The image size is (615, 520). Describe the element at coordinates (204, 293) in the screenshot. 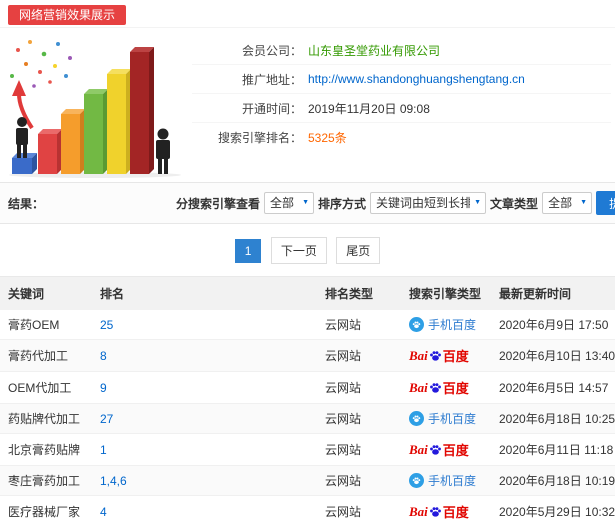

I see `header-rank: 排名` at that location.